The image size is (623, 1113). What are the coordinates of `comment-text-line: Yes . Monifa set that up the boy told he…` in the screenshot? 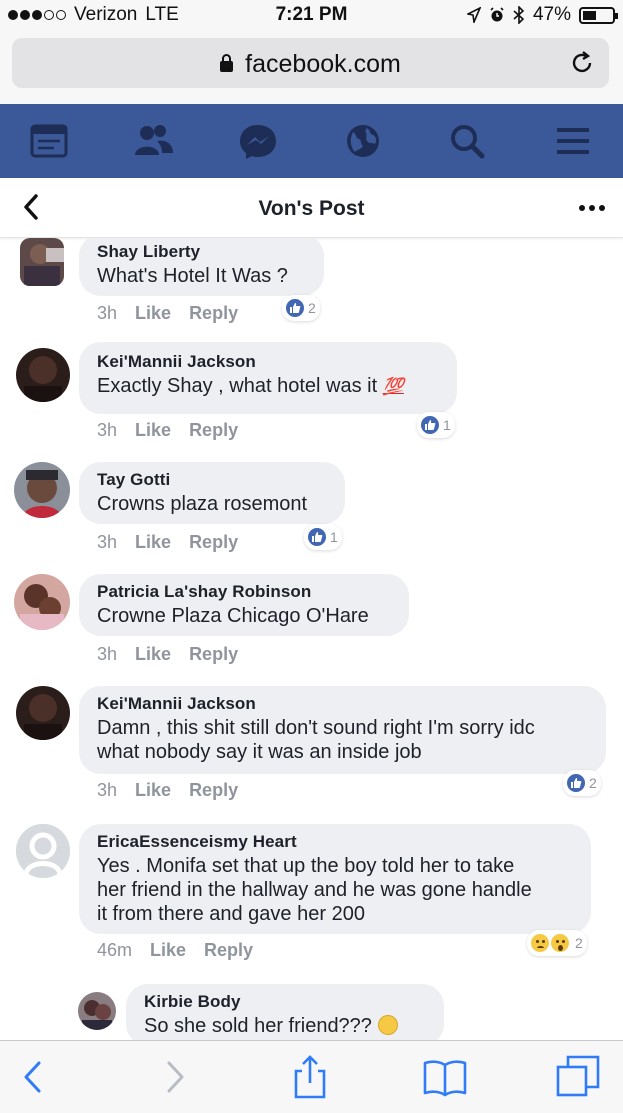 It's located at (306, 866).